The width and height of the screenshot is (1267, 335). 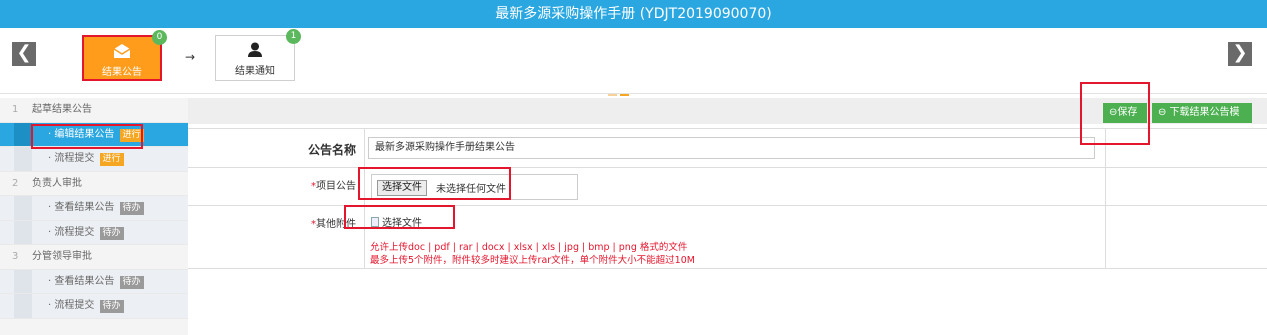 What do you see at coordinates (633, 14) in the screenshot?
I see `window-title: 最新多源采购操作手册 (YDJT2019090070)` at bounding box center [633, 14].